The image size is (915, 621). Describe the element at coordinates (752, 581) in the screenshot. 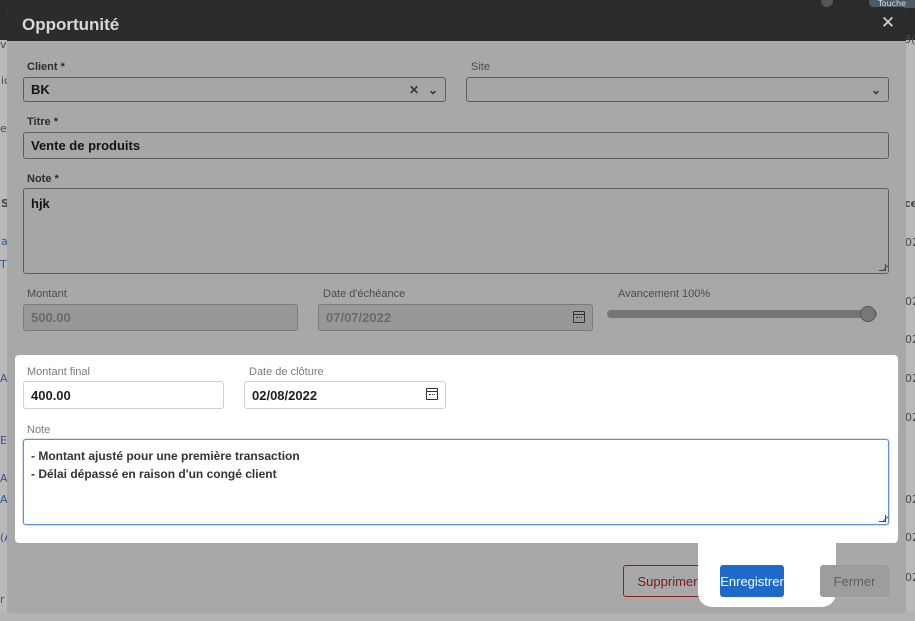

I see `save-button: Enregistrer` at that location.